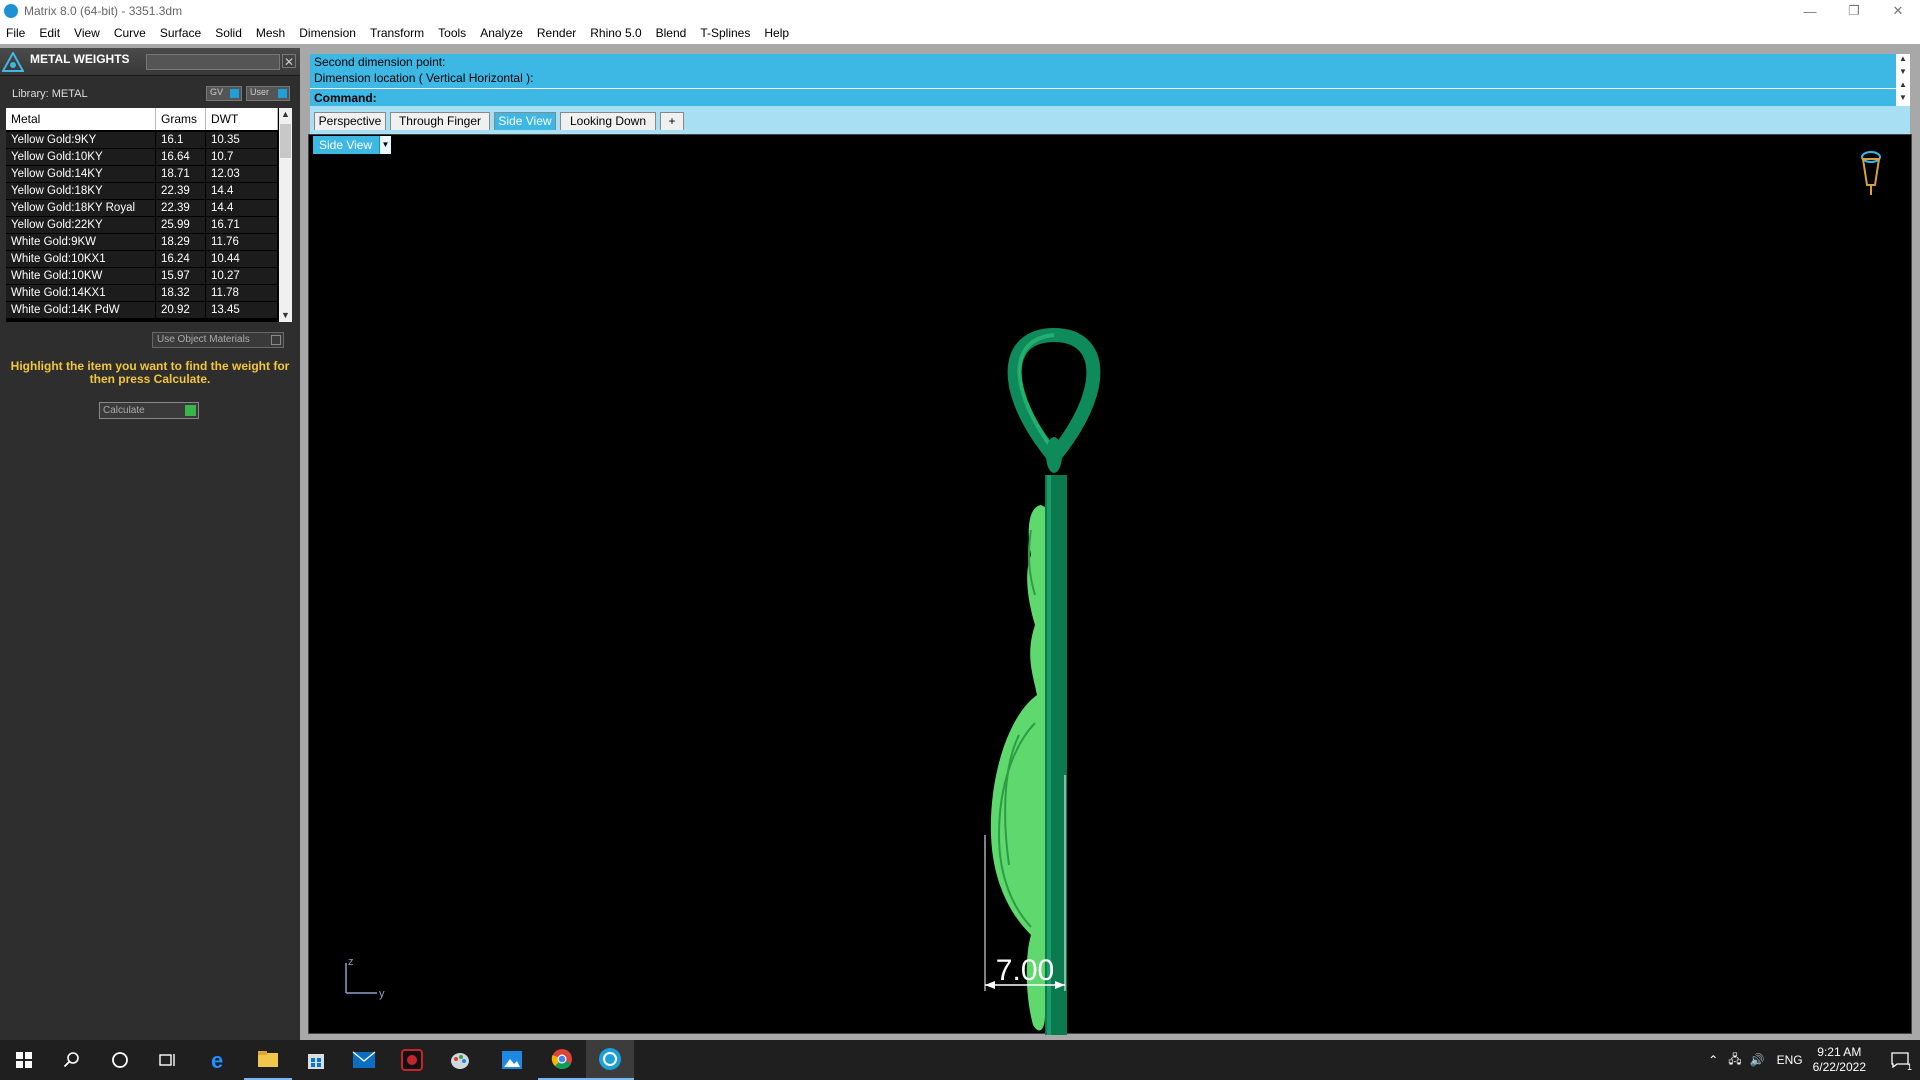  What do you see at coordinates (289, 61) in the screenshot?
I see `panel-close-icon: ✕` at bounding box center [289, 61].